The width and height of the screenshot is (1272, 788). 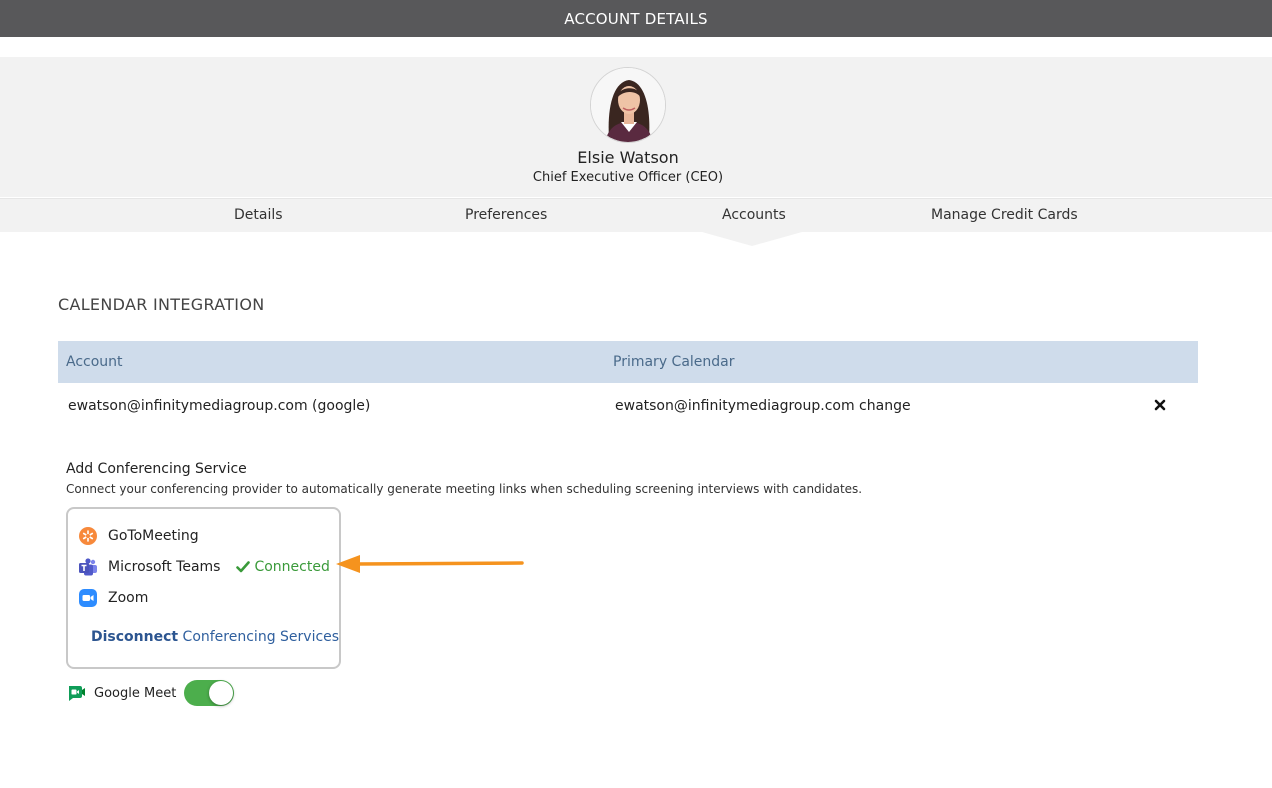 I want to click on profile-role: Chief Executive Officer (CEO), so click(x=628, y=177).